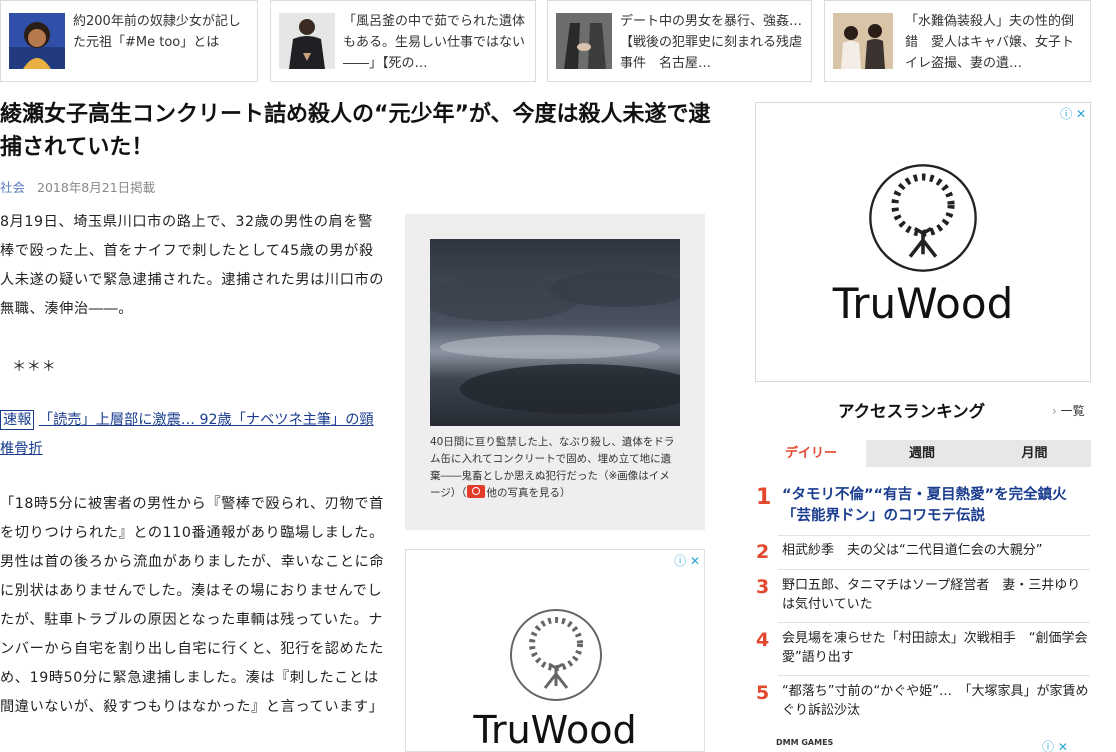  What do you see at coordinates (475, 491) in the screenshot?
I see `camera-icon` at bounding box center [475, 491].